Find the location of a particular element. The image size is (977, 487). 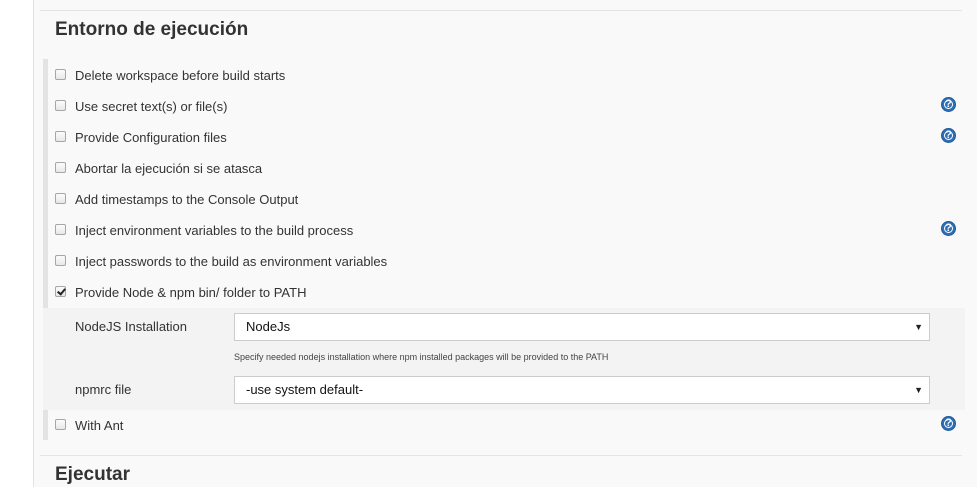

left-gutter is located at coordinates (16, 243).